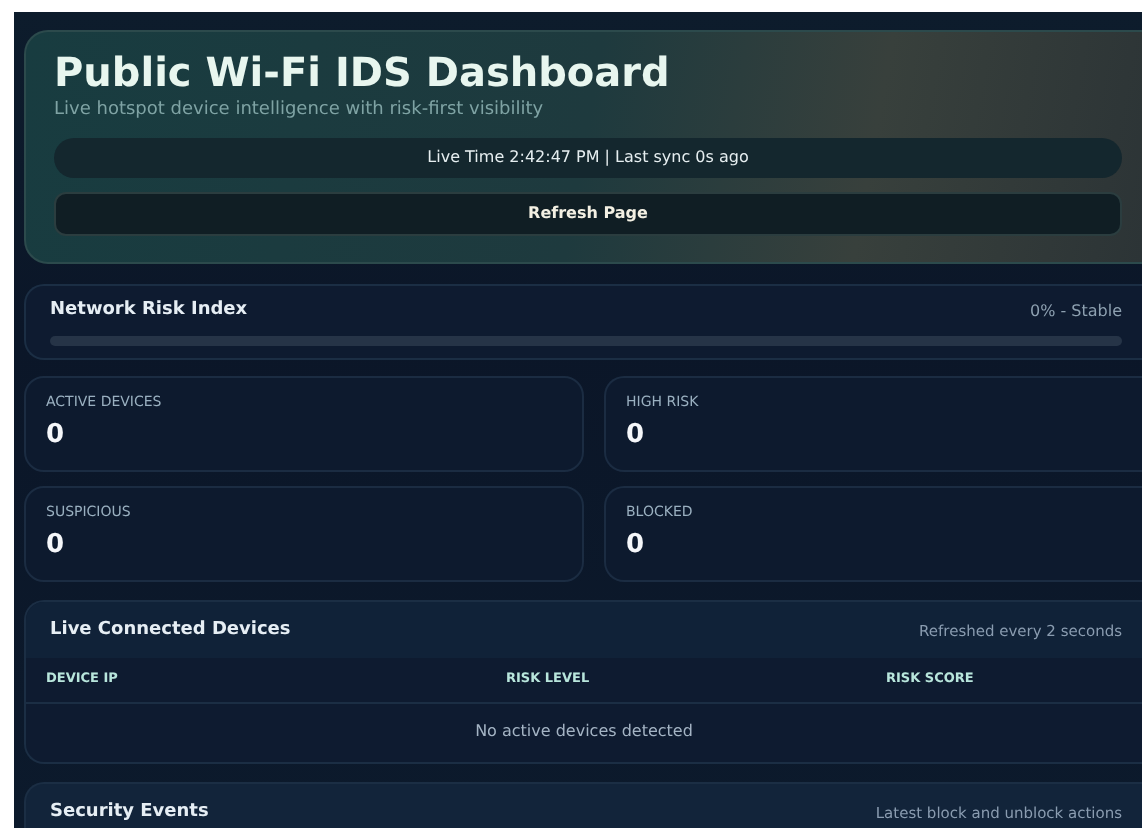 This screenshot has height=828, width=1142. I want to click on risk-reading: 0% - Stable, so click(1075, 311).